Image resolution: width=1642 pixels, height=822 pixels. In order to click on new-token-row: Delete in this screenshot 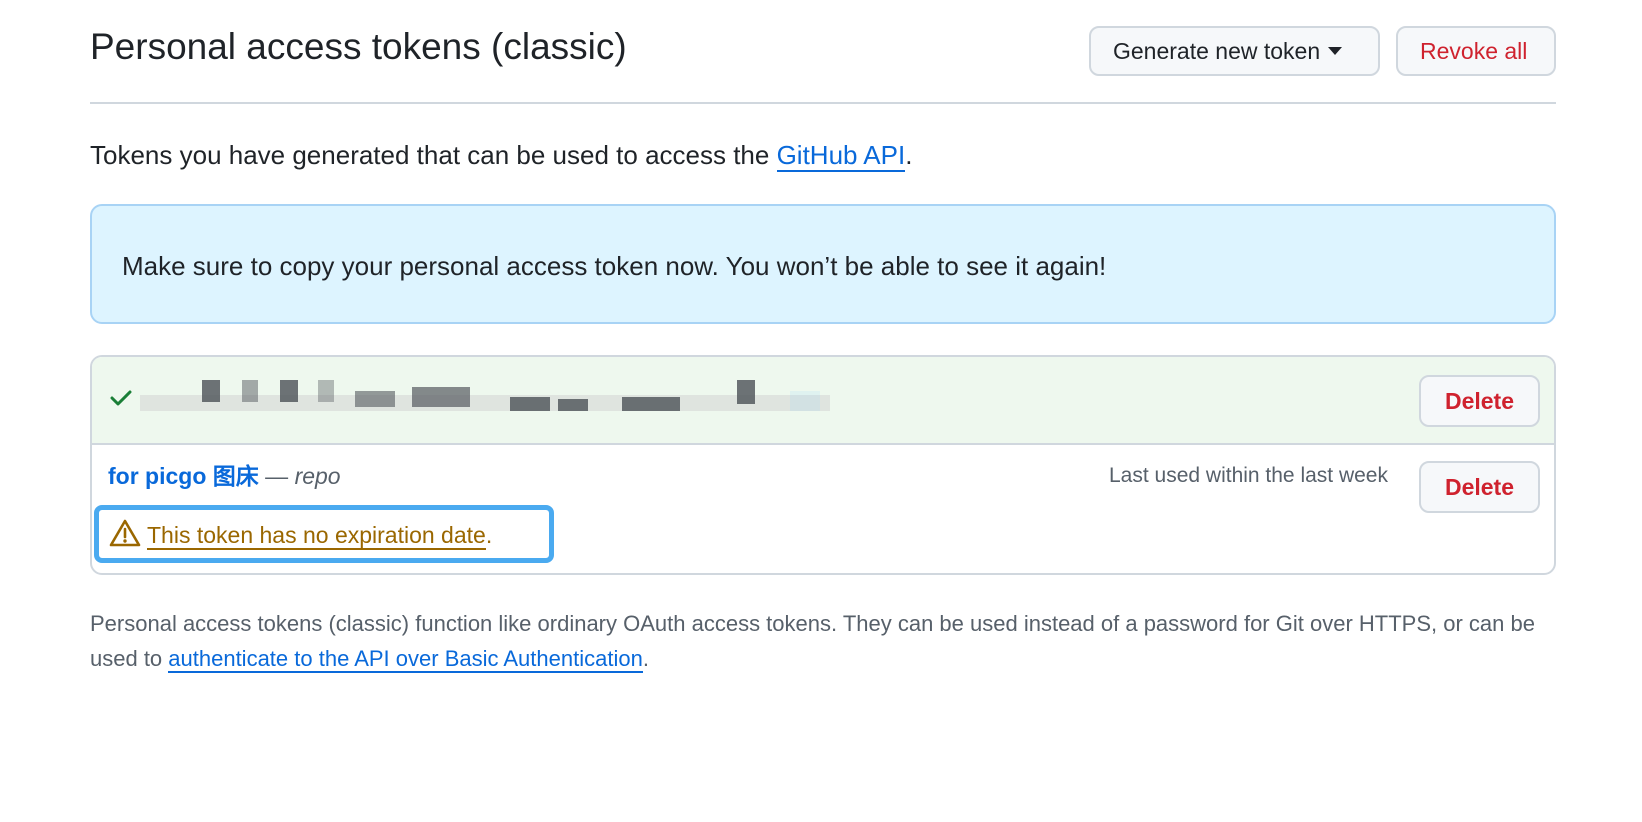, I will do `click(823, 401)`.